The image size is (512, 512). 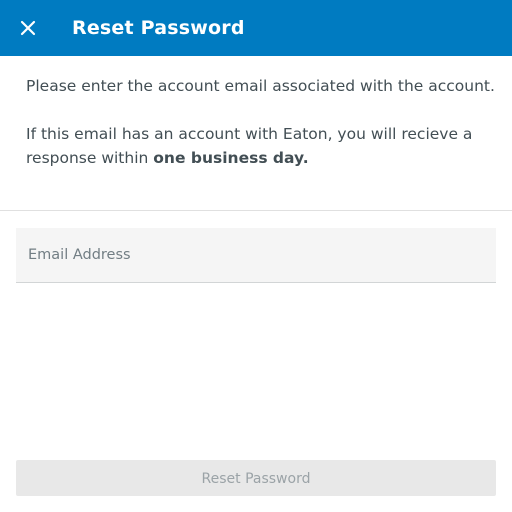 What do you see at coordinates (256, 478) in the screenshot?
I see `reset-password-button: Reset Password` at bounding box center [256, 478].